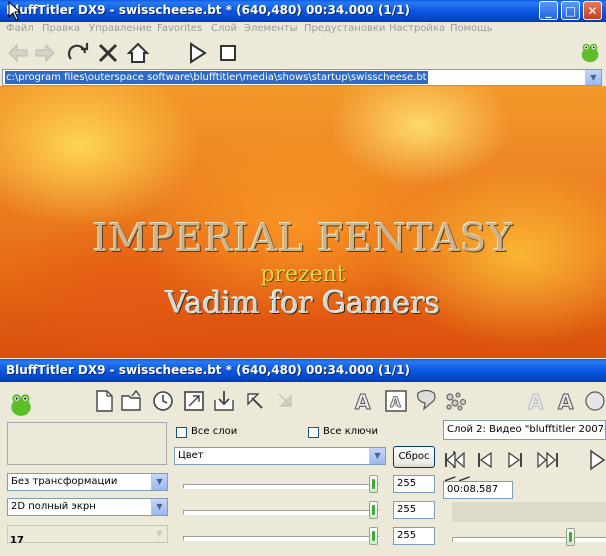 This screenshot has height=556, width=606. I want to click on menu-favorites: Favorites, so click(179, 28).